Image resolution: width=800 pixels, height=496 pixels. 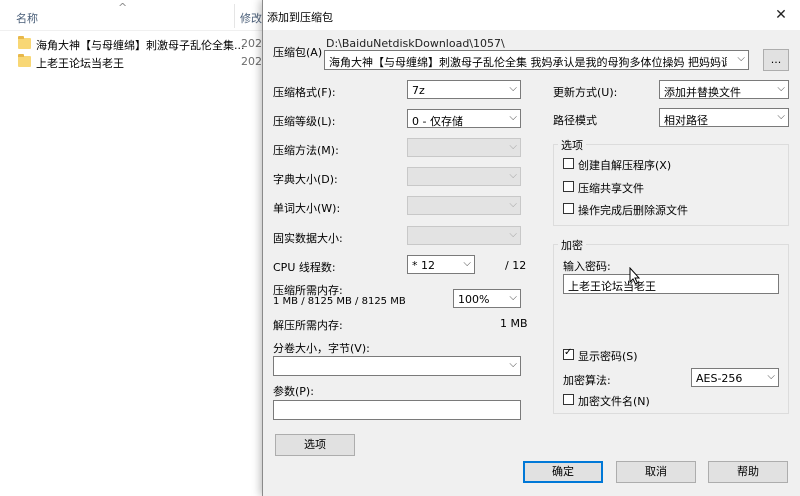 I want to click on show-password-checkbox: ✓ 显示密码(S), so click(x=623, y=355).